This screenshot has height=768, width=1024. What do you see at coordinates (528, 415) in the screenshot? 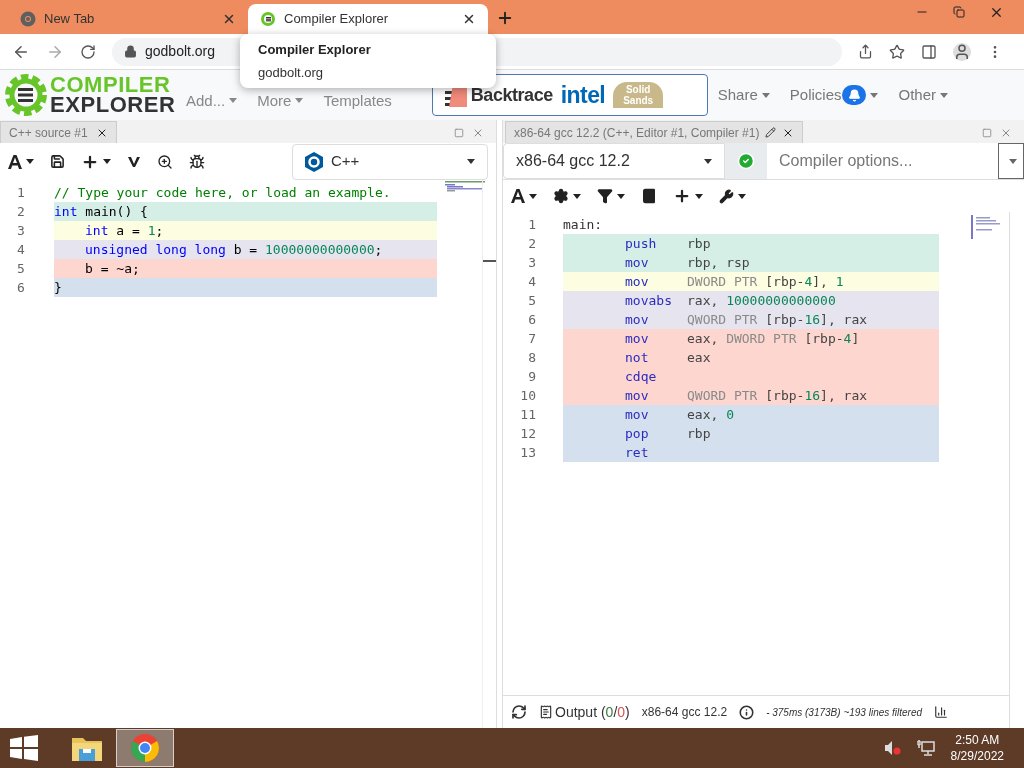
I see `line-number: 11` at bounding box center [528, 415].